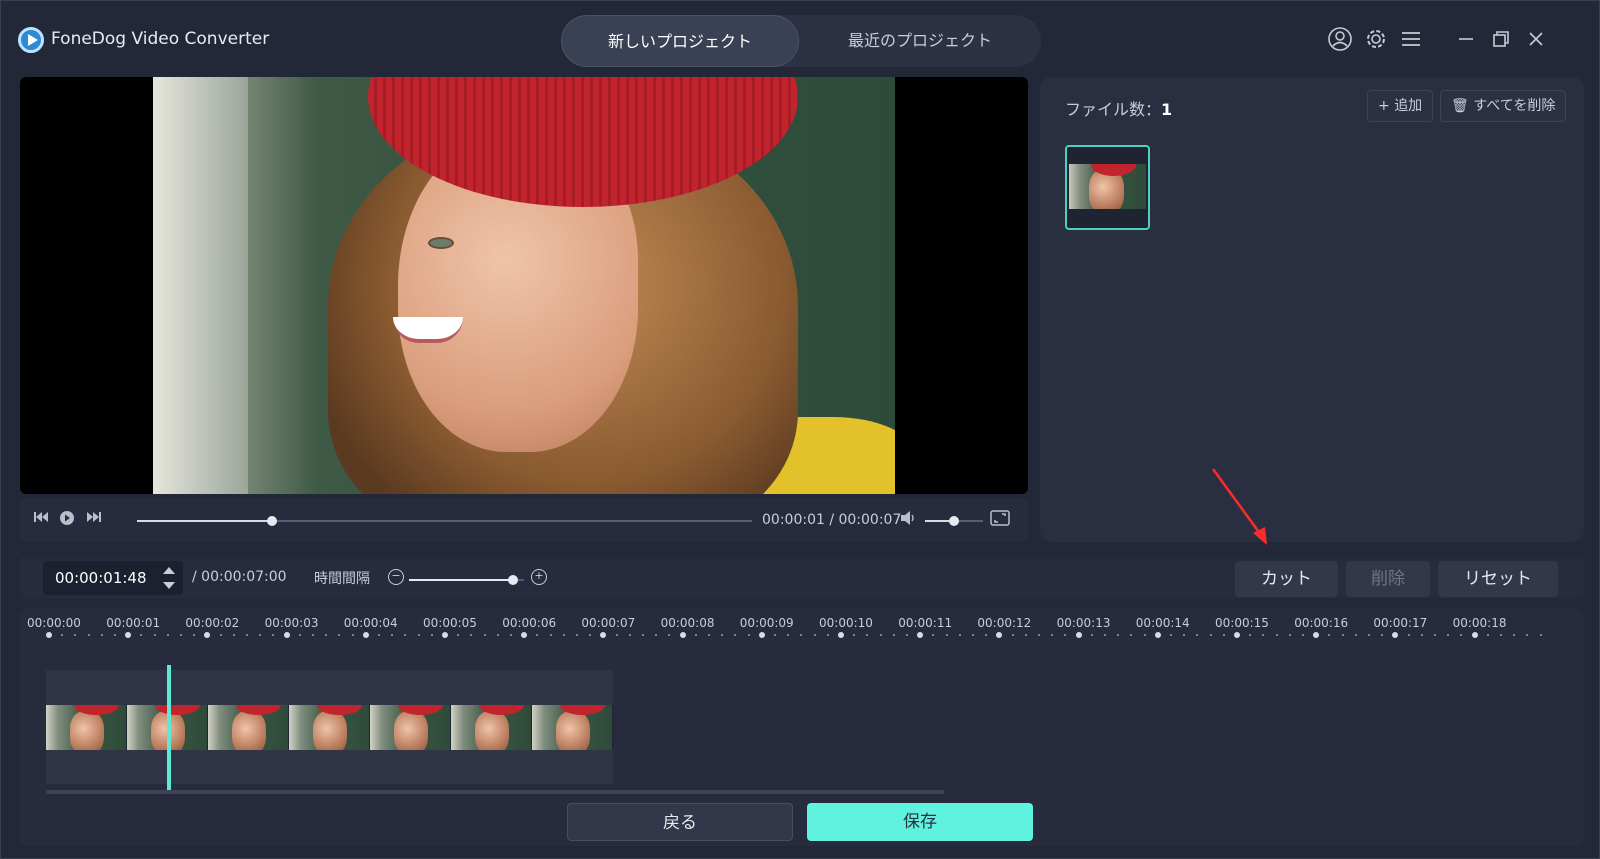 The width and height of the screenshot is (1600, 859). Describe the element at coordinates (529, 623) in the screenshot. I see `timeline-tick-label: 00:00:06` at that location.